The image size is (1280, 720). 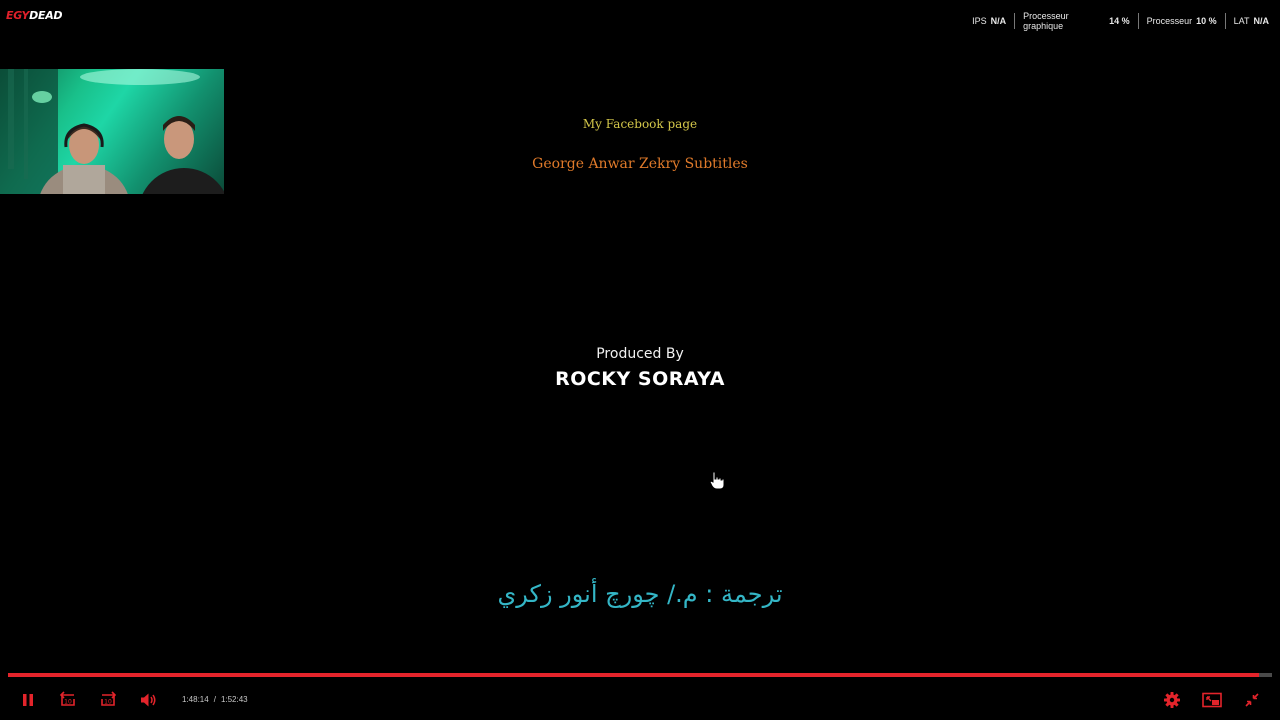 I want to click on forward-10-button: 10, so click(x=108, y=700).